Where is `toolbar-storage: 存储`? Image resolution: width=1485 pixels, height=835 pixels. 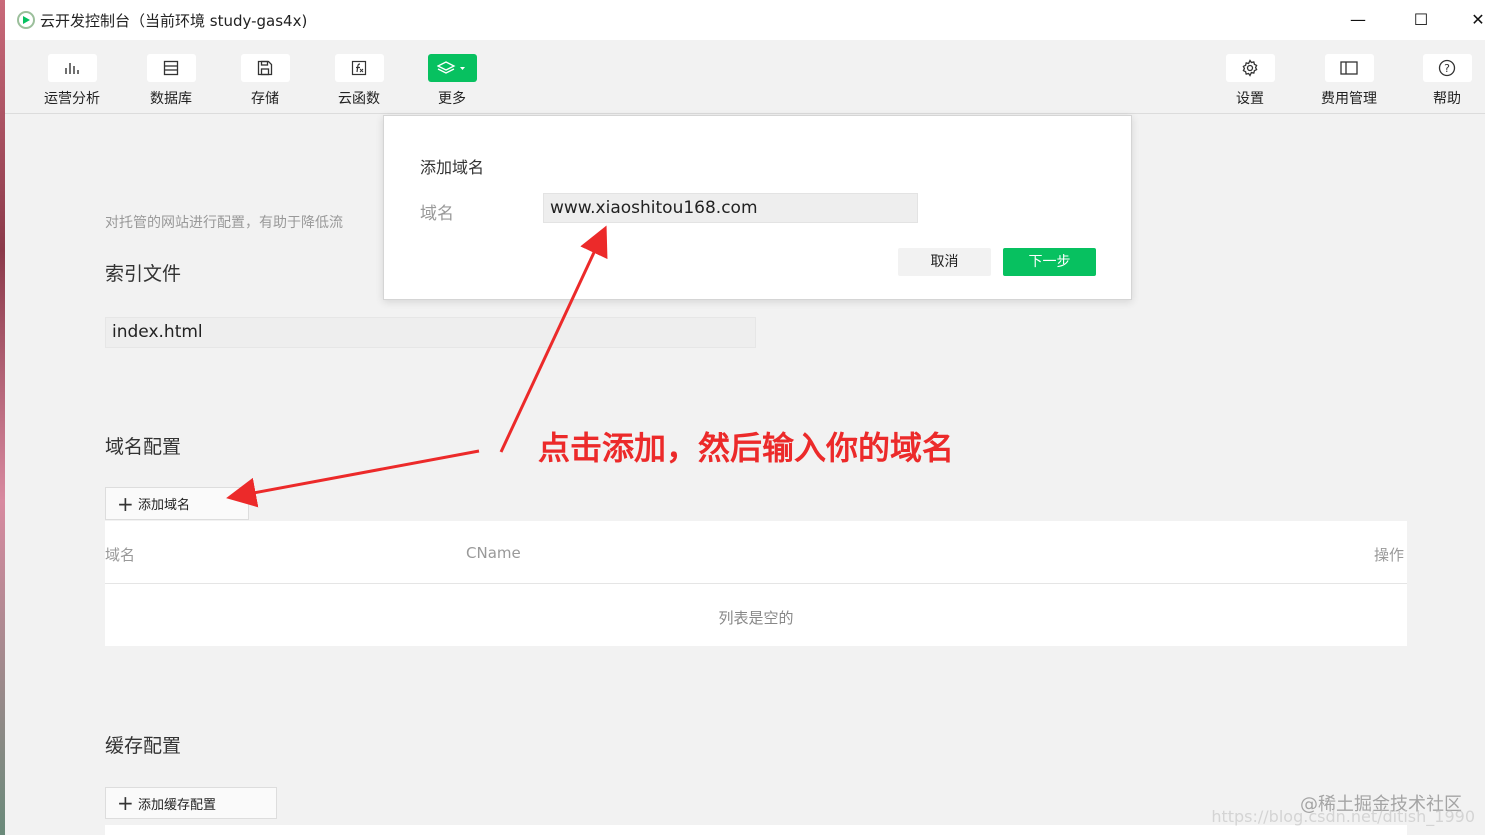 toolbar-storage: 存储 is located at coordinates (265, 81).